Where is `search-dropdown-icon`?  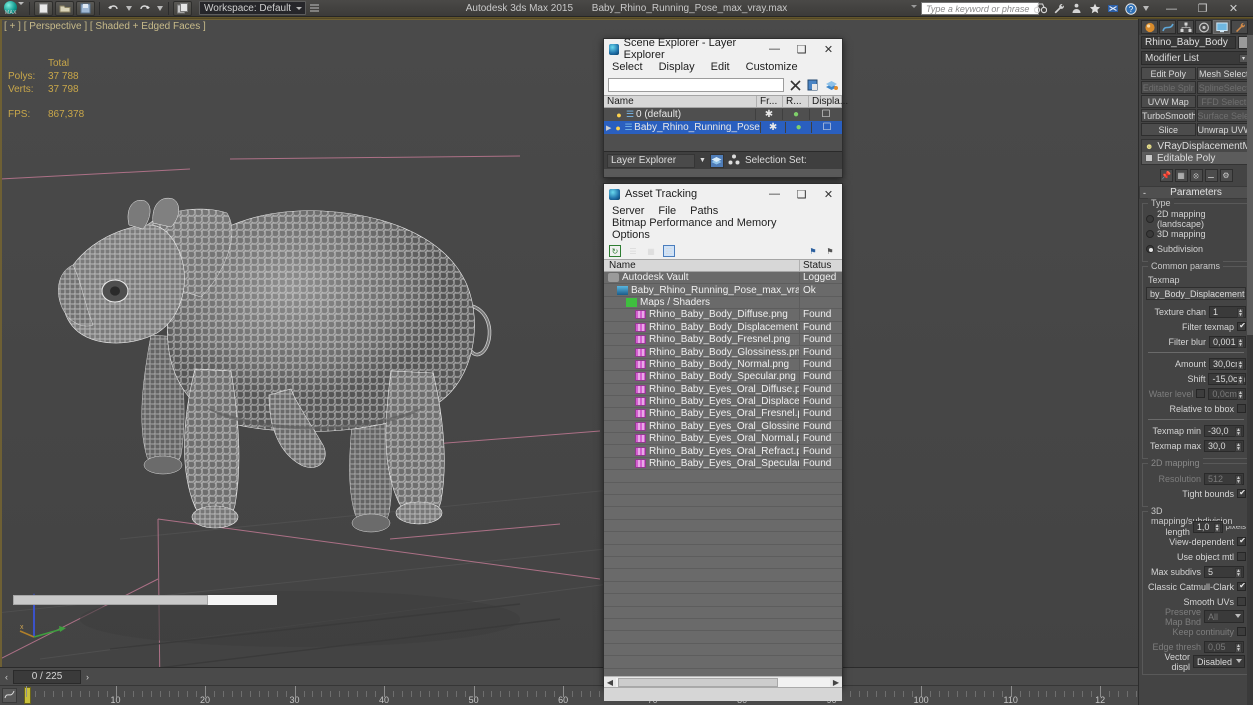 search-dropdown-icon is located at coordinates (914, 6).